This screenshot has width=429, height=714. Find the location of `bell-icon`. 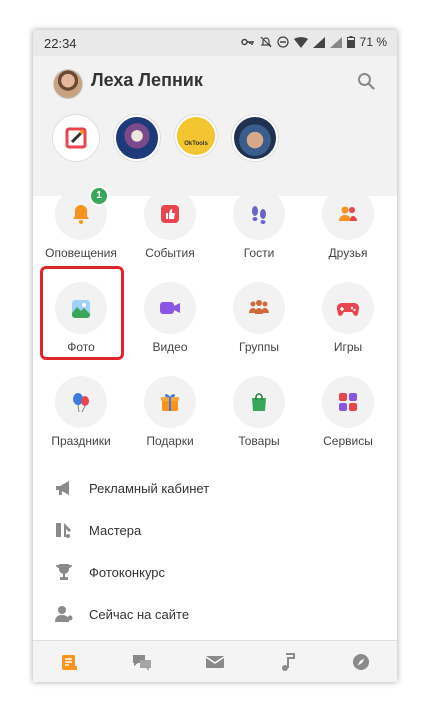

bell-icon is located at coordinates (81, 214).